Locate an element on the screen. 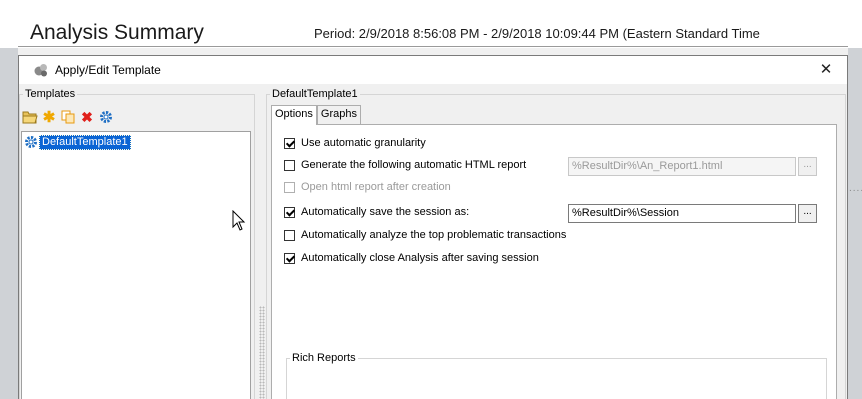 The image size is (862, 399). use-granularity-checkbox is located at coordinates (289, 143).